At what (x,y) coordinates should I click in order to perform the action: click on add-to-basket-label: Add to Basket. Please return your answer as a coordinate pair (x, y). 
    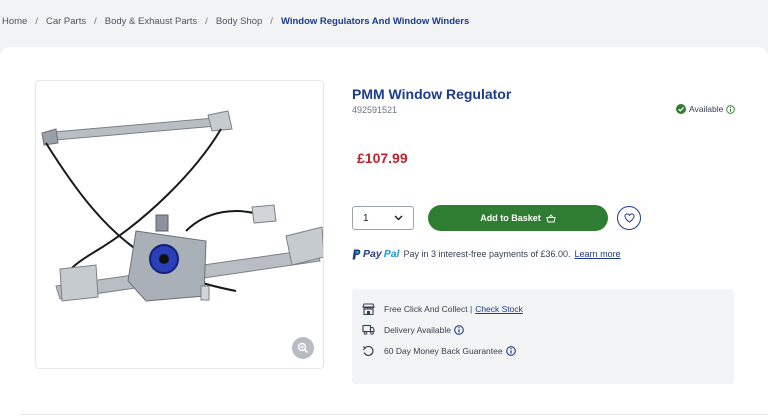
    Looking at the image, I should click on (510, 218).